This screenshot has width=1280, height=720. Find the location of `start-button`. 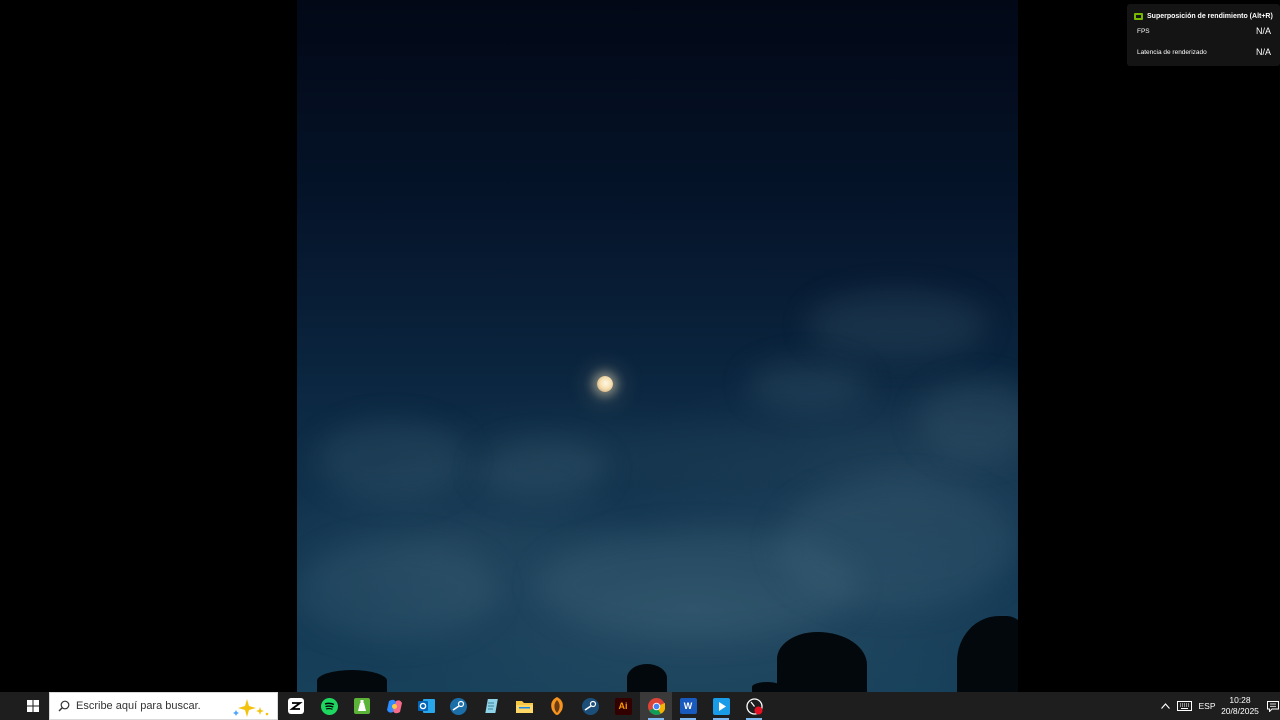

start-button is located at coordinates (33, 706).